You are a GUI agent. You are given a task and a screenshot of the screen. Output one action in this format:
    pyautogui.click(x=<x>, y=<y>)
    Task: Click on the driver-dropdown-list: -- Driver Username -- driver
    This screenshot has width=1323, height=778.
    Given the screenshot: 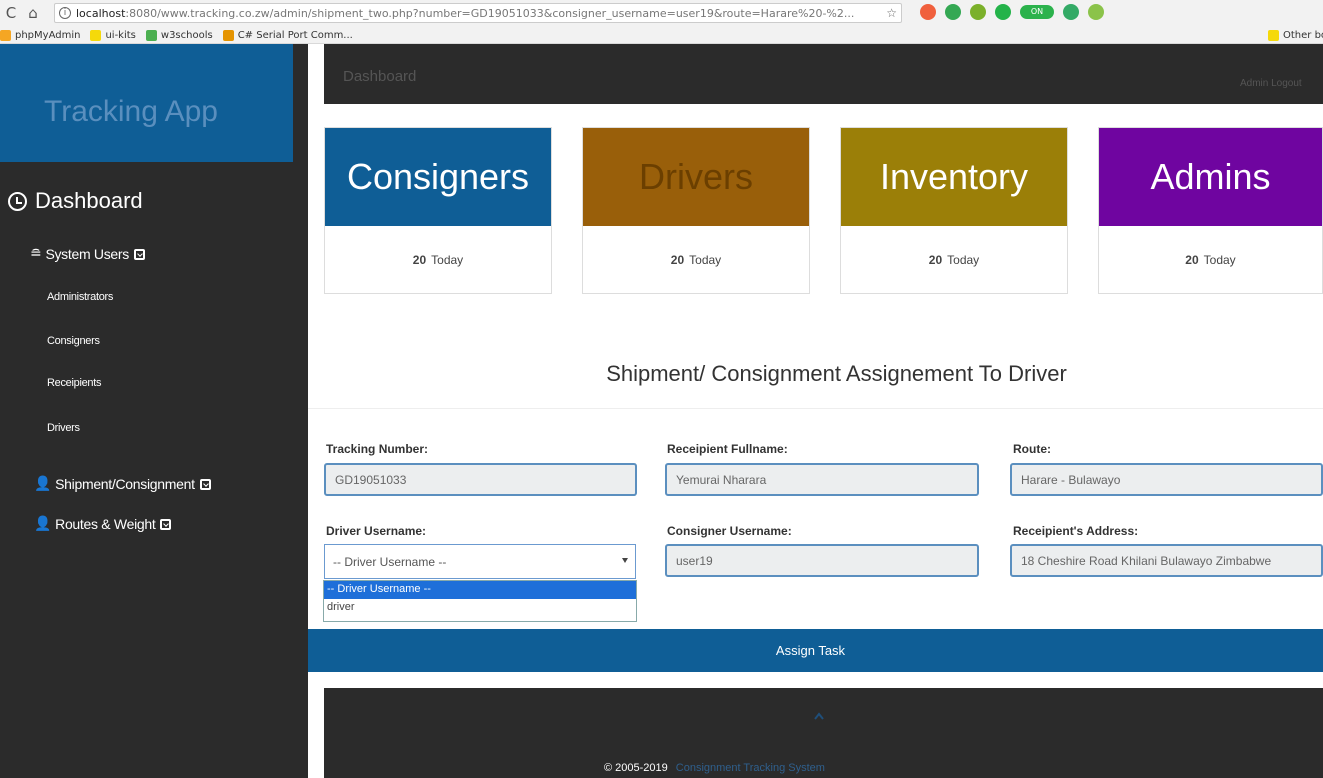 What is the action you would take?
    pyautogui.click(x=480, y=601)
    